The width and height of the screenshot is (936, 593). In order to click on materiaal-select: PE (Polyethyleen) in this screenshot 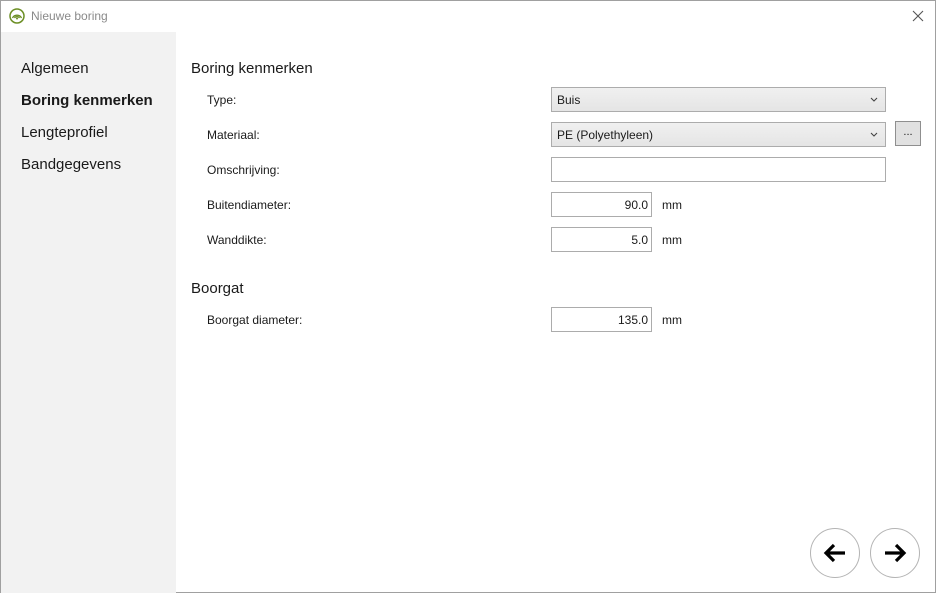, I will do `click(718, 134)`.